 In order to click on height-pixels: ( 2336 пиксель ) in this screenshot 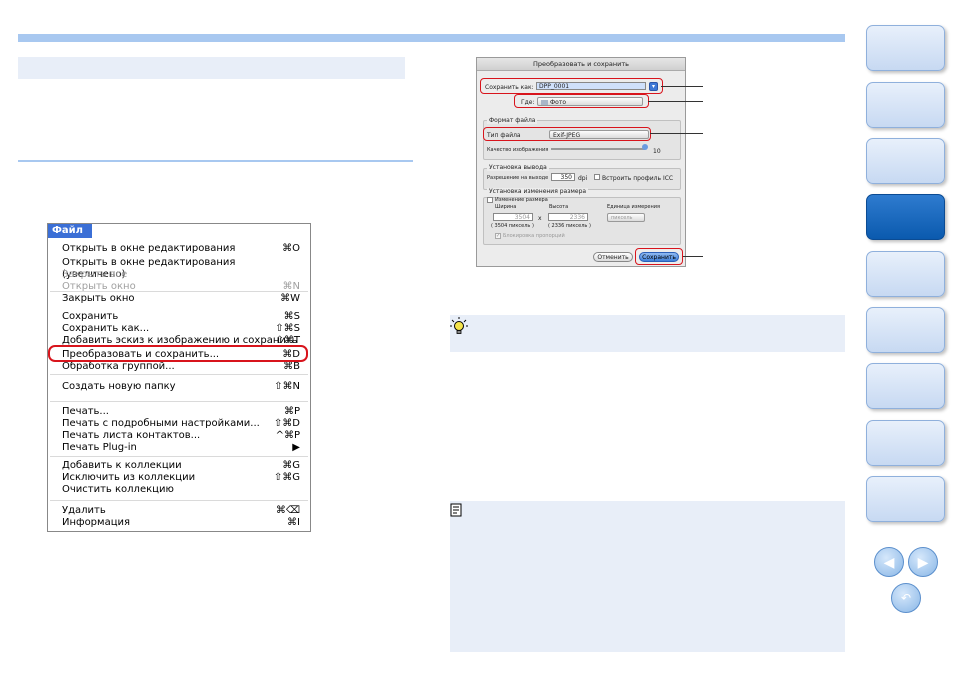, I will do `click(569, 226)`.